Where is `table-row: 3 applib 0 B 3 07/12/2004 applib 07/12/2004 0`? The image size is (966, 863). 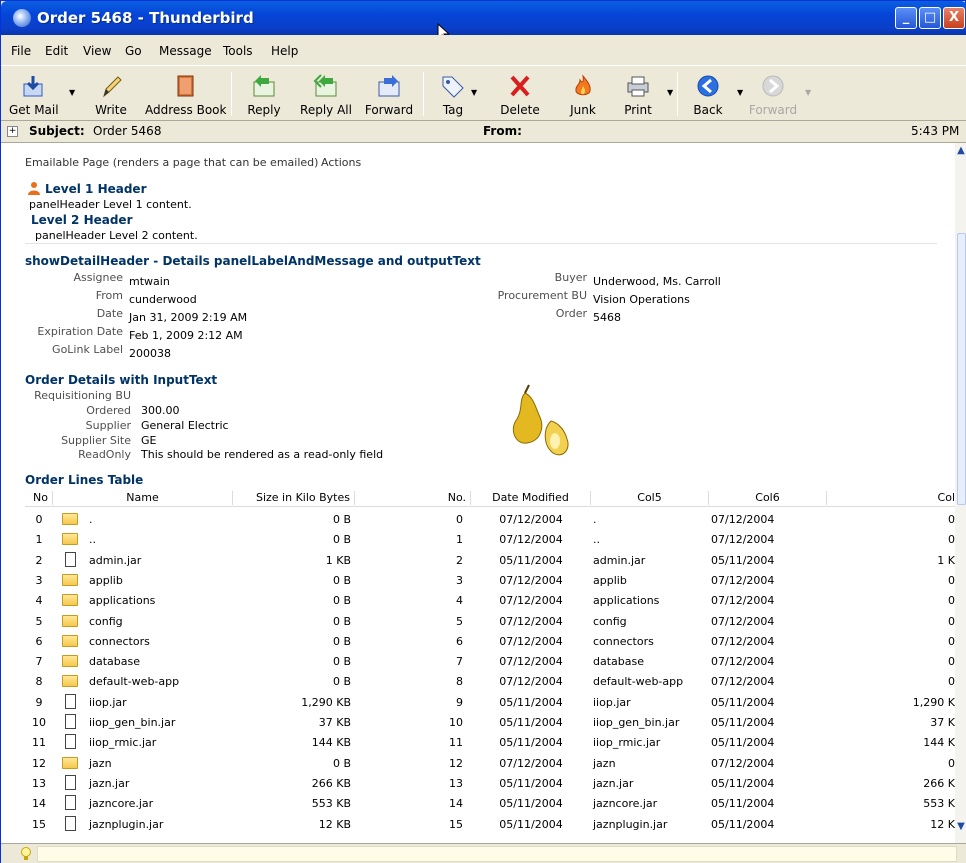 table-row: 3 applib 0 B 3 07/12/2004 applib 07/12/2004 0 is located at coordinates (491, 580).